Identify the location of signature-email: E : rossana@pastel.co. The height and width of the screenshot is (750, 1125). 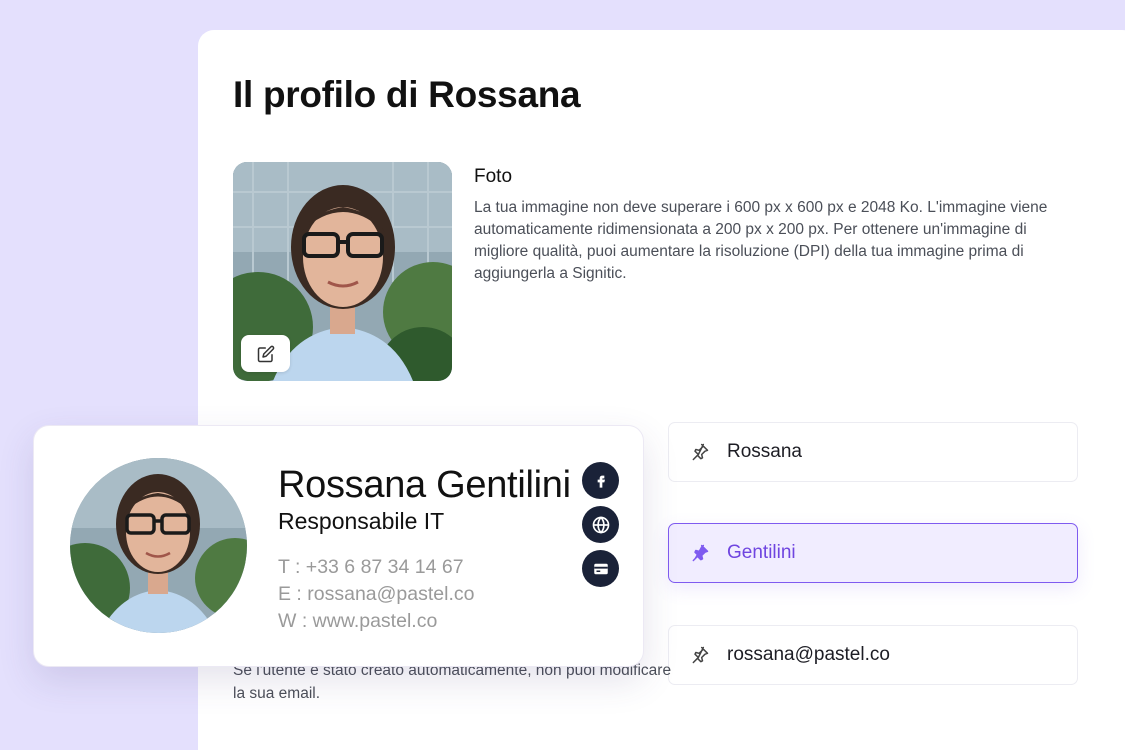
(376, 594).